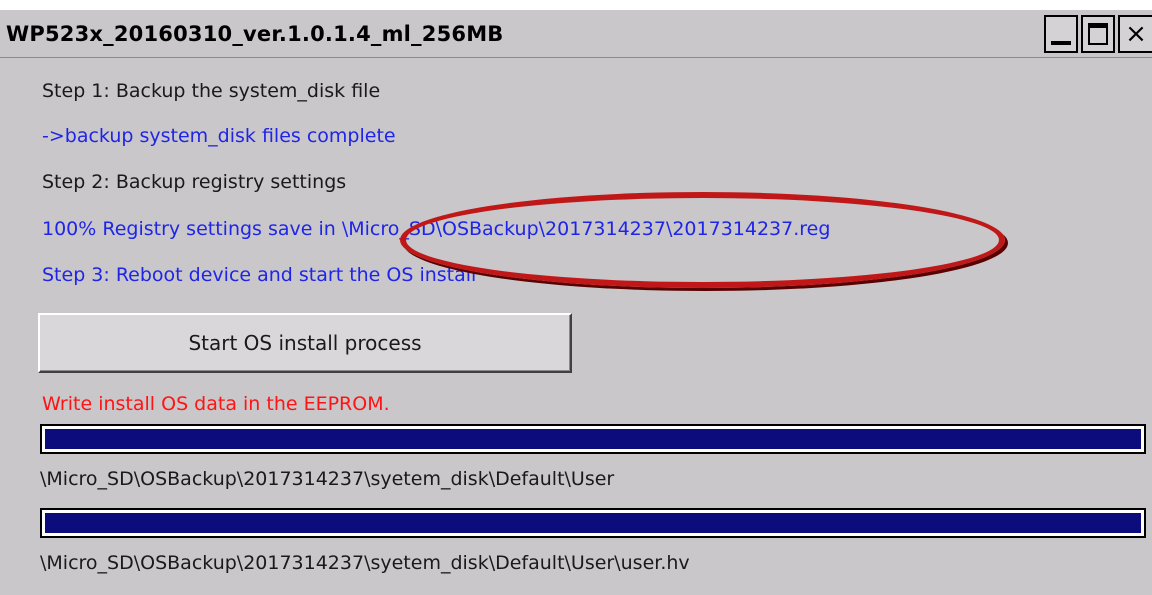  Describe the element at coordinates (216, 404) in the screenshot. I see `status-message: Write install OS data in the EEPROM.` at that location.